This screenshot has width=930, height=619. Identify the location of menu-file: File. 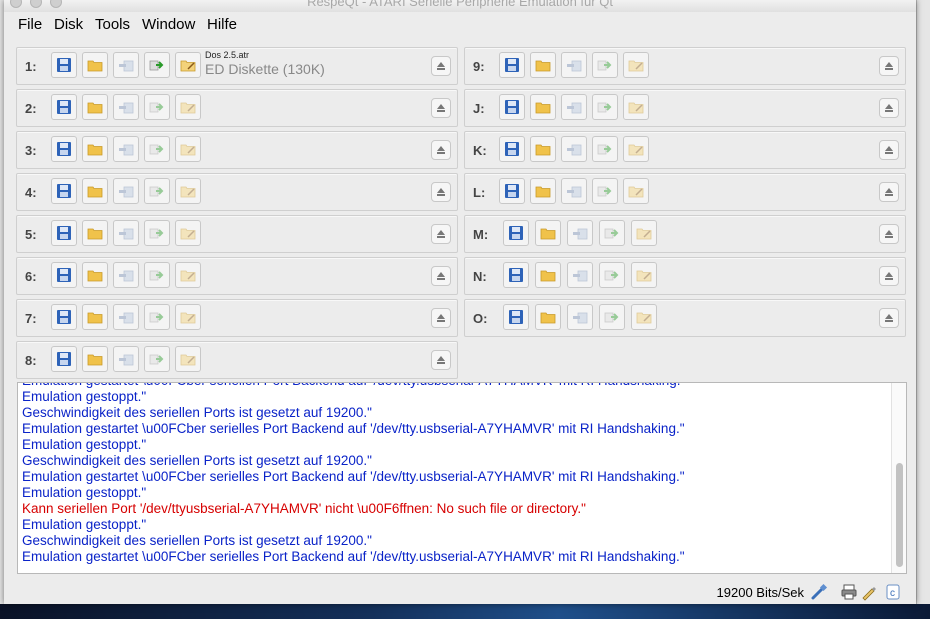
(30, 24).